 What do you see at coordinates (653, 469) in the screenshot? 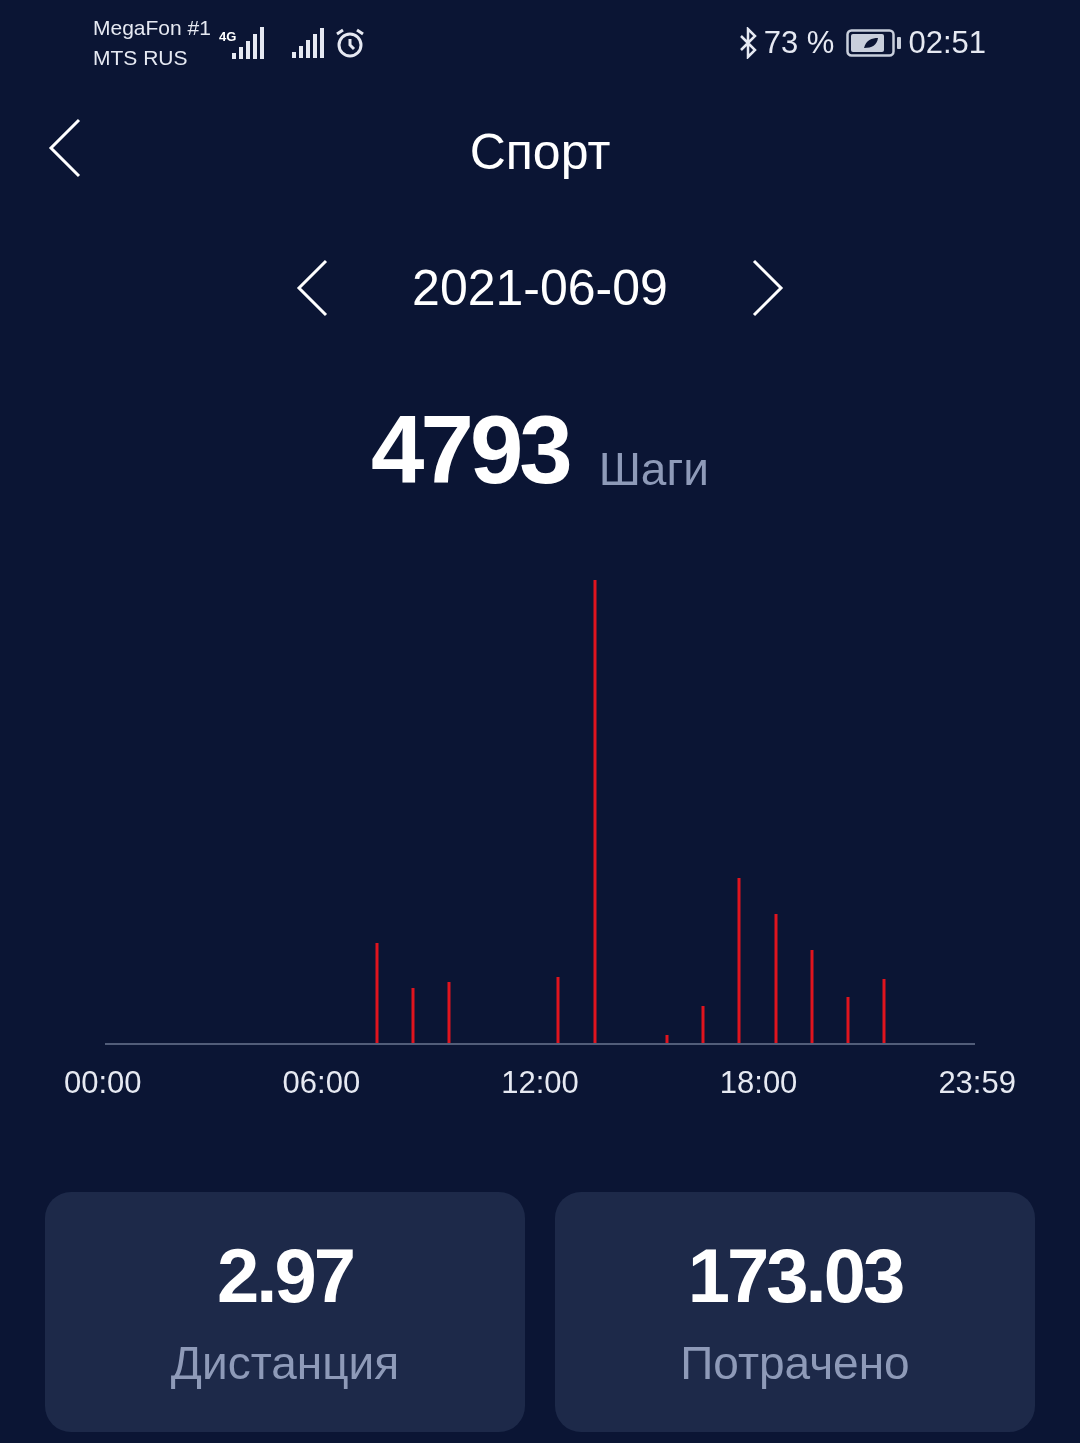
I see `step-unit: Шаги` at bounding box center [653, 469].